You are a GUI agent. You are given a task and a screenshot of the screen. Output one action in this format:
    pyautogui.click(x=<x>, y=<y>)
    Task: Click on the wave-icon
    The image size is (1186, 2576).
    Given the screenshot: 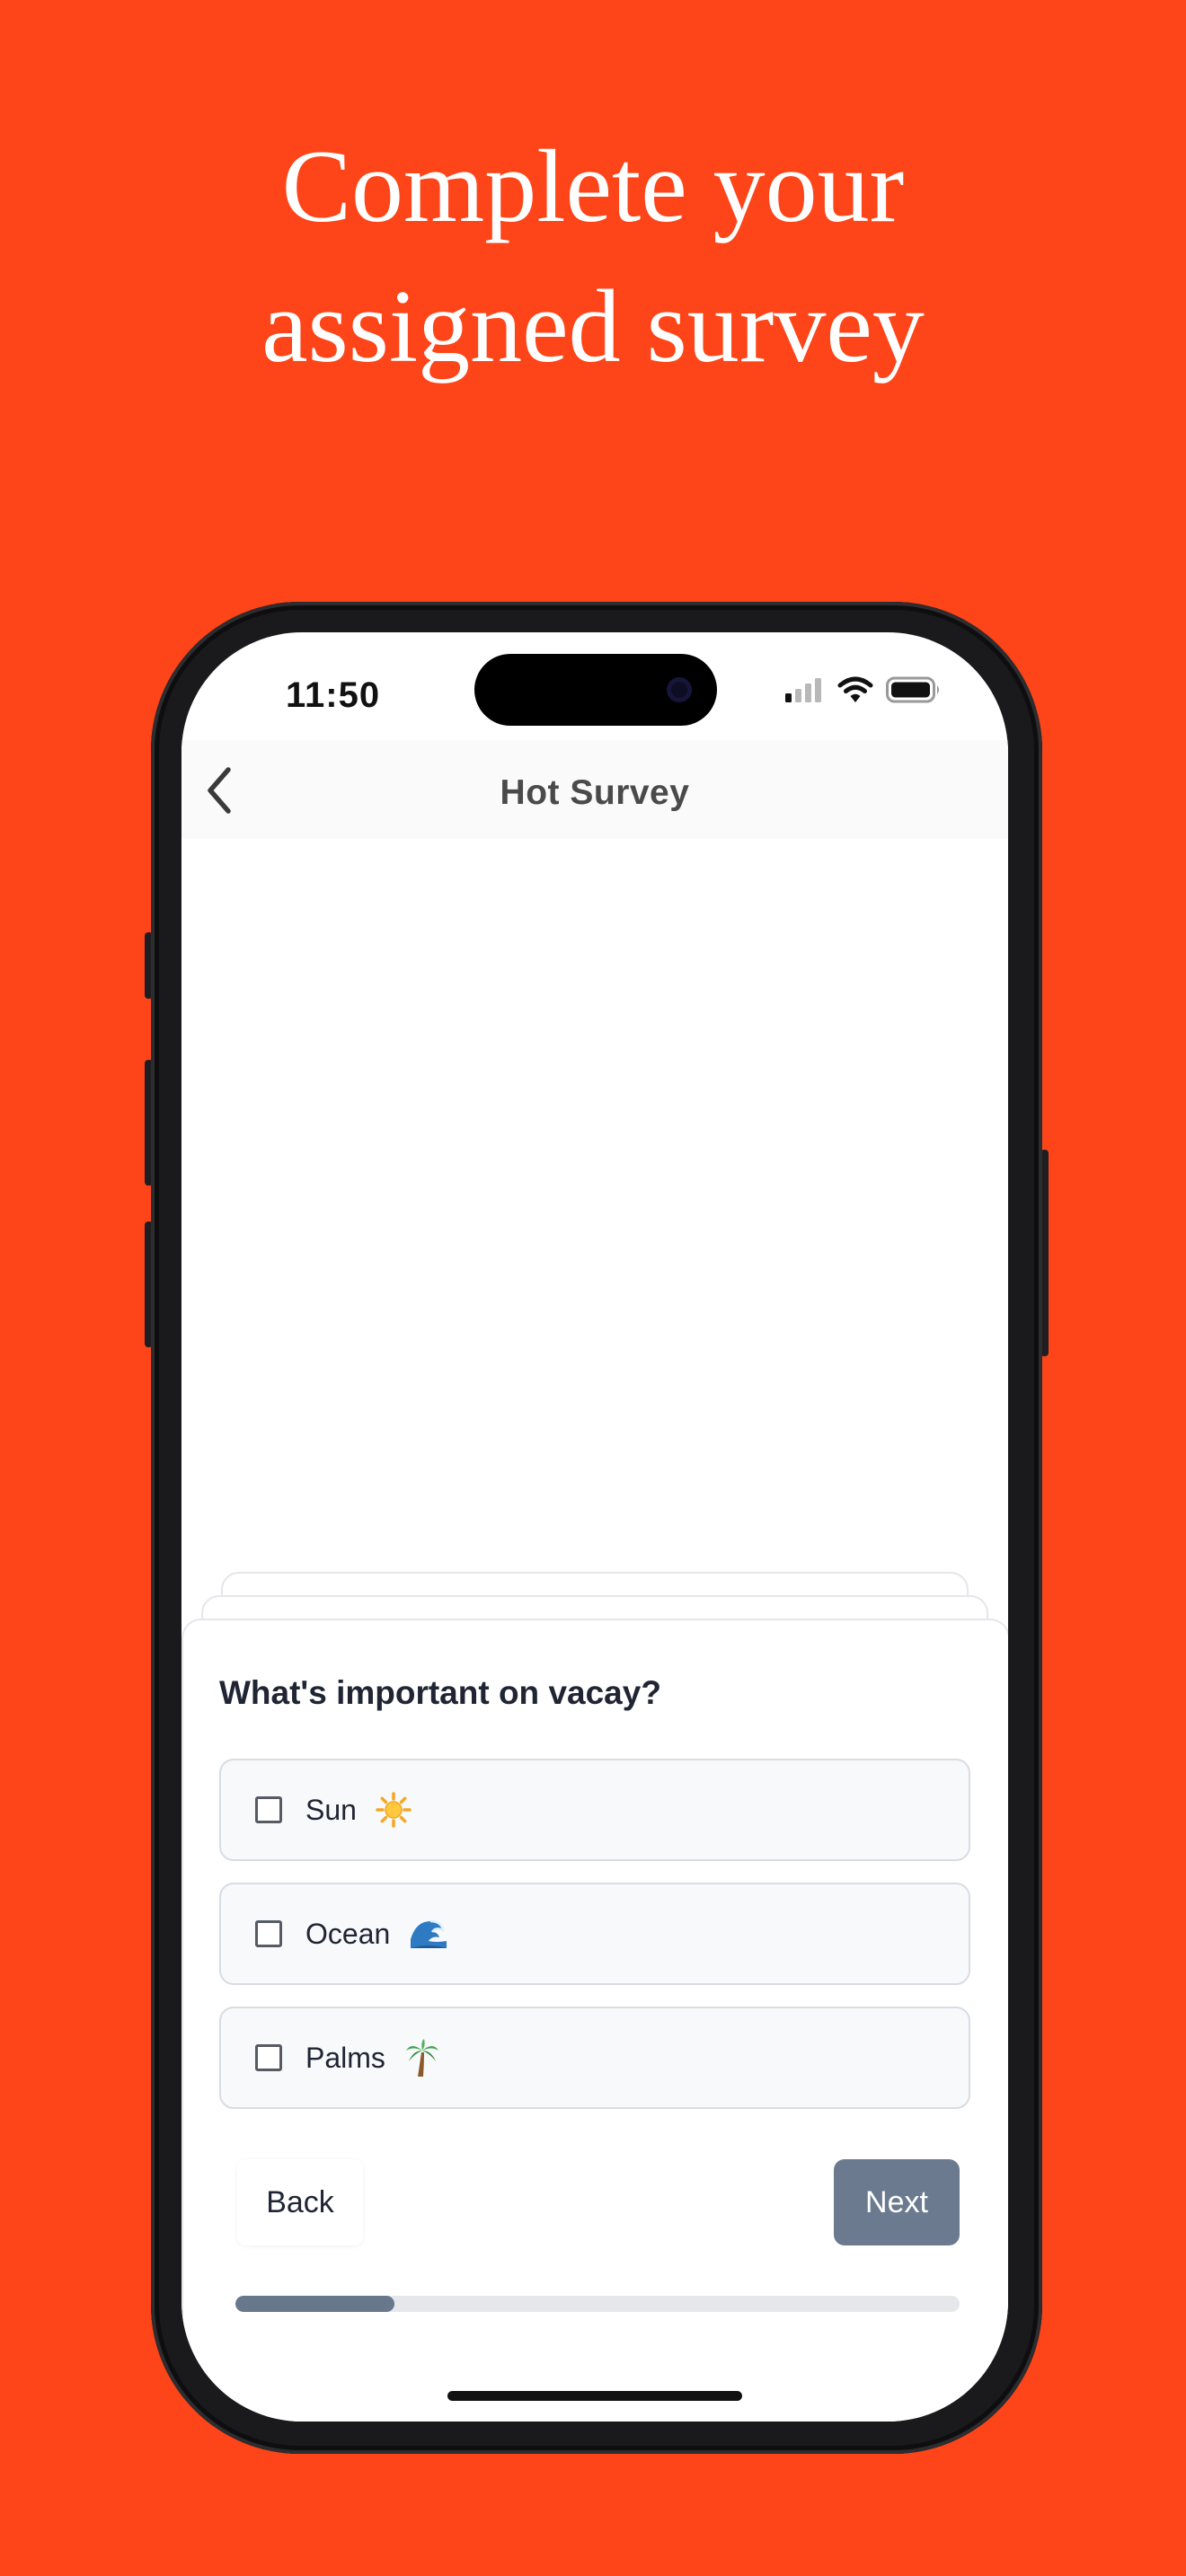 What is the action you would take?
    pyautogui.click(x=429, y=1933)
    